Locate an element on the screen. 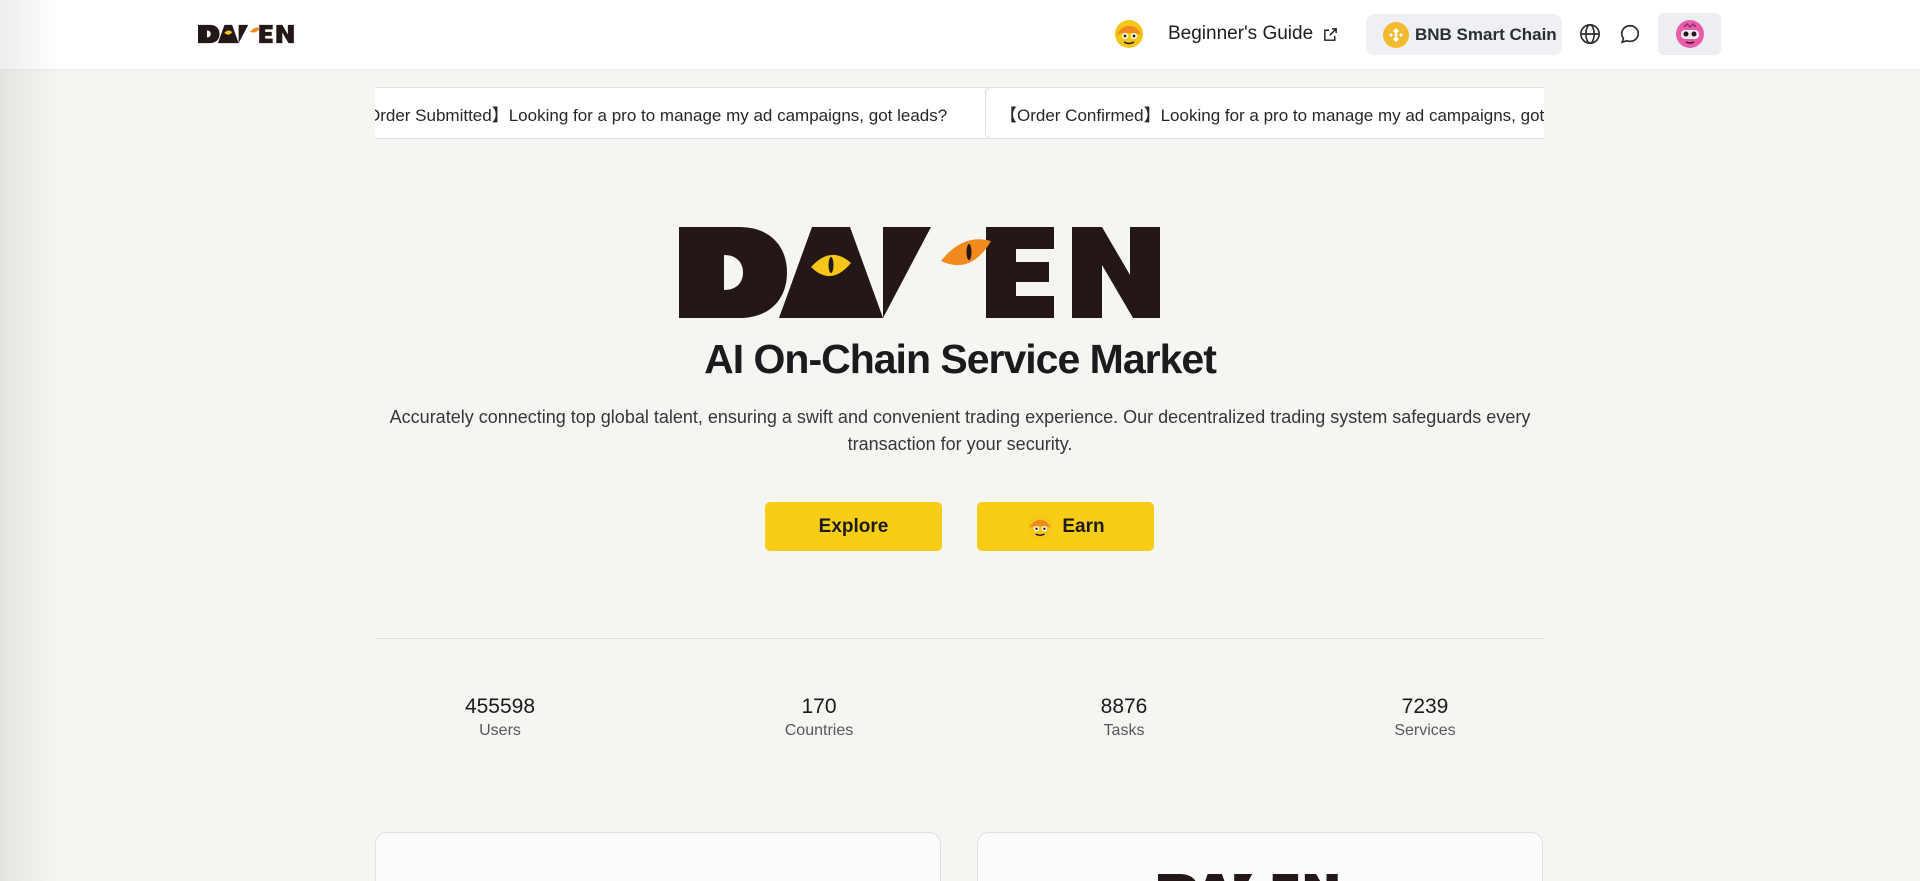  earn-button-label: Earn is located at coordinates (1083, 526).